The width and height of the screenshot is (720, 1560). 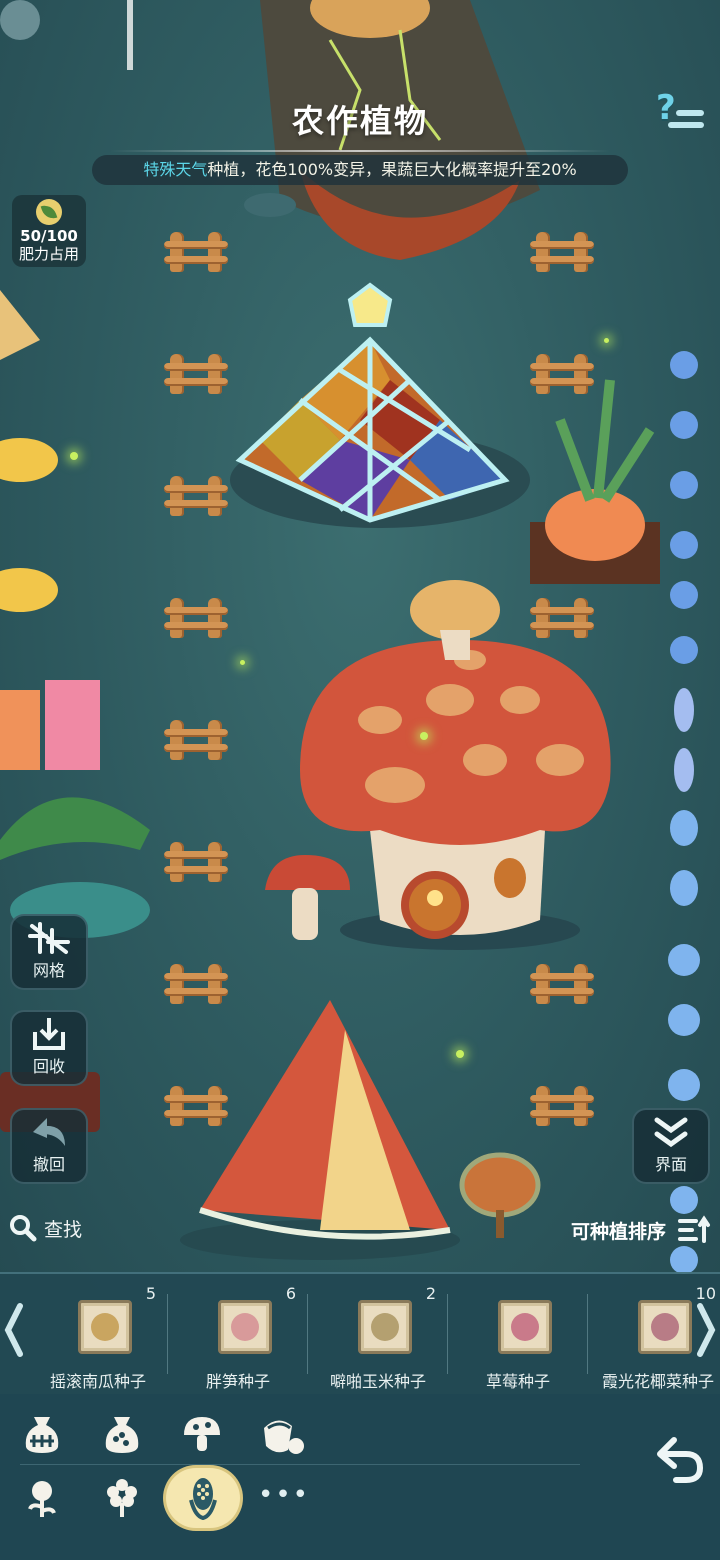 I want to click on fertilizer-indicator: 50/100 肥力占用, so click(x=49, y=231).